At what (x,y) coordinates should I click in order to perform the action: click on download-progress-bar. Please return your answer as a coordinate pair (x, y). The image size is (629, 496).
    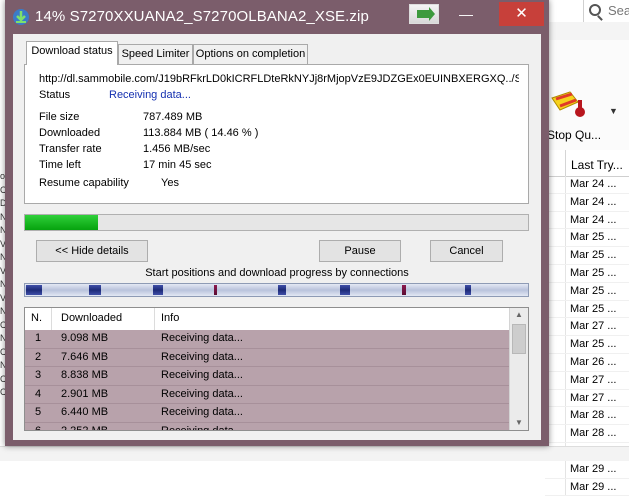
    Looking at the image, I should click on (276, 222).